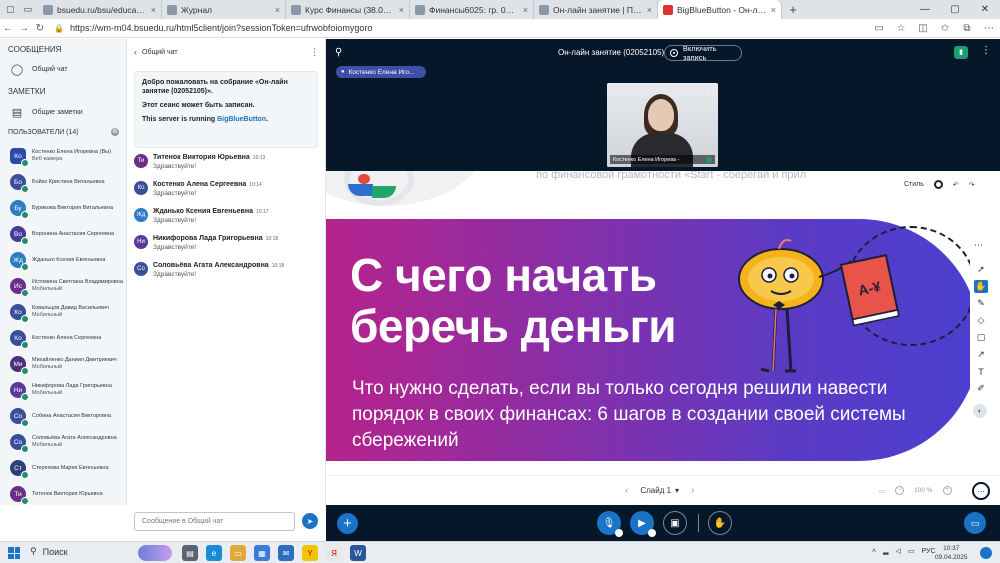 The height and width of the screenshot is (563, 1000). What do you see at coordinates (911, 551) in the screenshot?
I see `battery-icon: ▭` at bounding box center [911, 551].